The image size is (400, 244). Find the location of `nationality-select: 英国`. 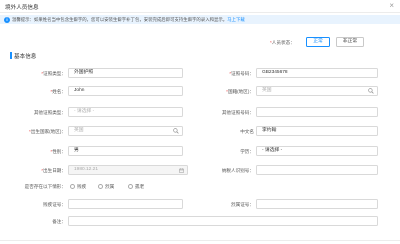

nationality-select: 英国 is located at coordinates (317, 91).